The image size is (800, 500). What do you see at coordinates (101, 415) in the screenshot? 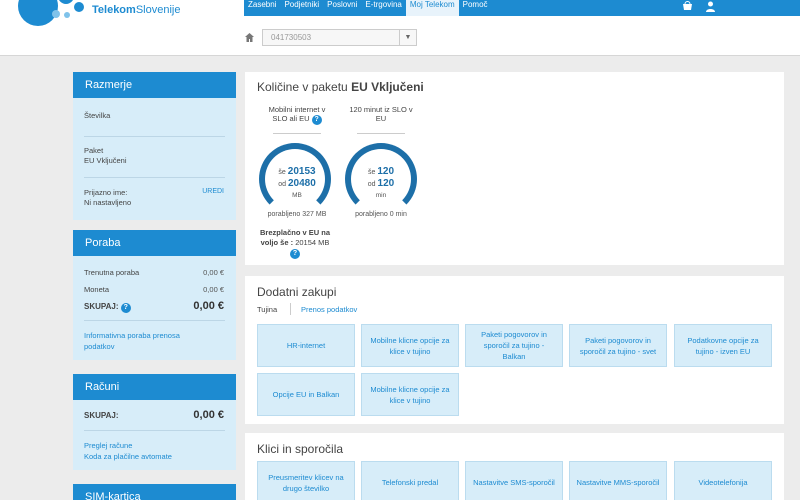
I see `racuni-skupaj-label: SKUPAJ:` at bounding box center [101, 415].